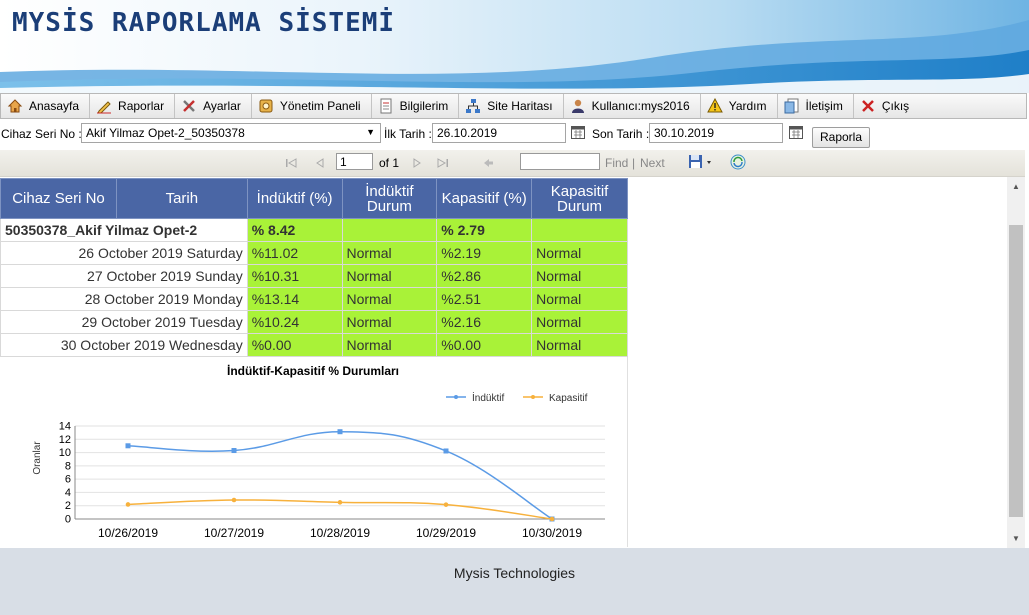 The height and width of the screenshot is (615, 1029). Describe the element at coordinates (124, 230) in the screenshot. I see `group-name: 50350378_Akif Yilmaz Opet-2` at that location.